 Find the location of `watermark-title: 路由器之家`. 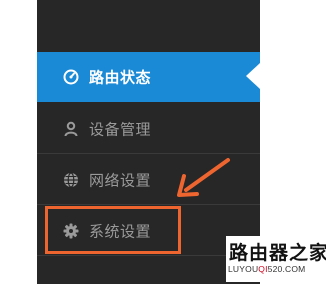

watermark-title: 路由器之家 is located at coordinates (277, 253).